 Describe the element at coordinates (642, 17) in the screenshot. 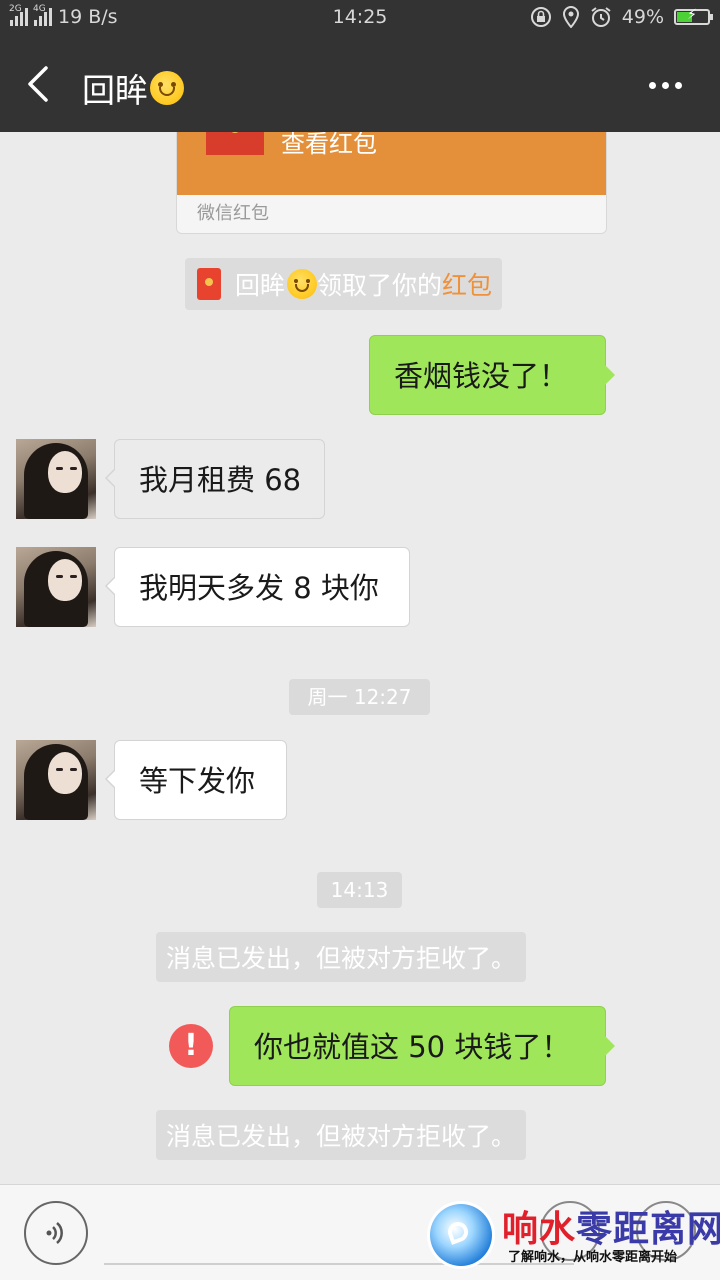

I see `battery-percent: 49%` at that location.